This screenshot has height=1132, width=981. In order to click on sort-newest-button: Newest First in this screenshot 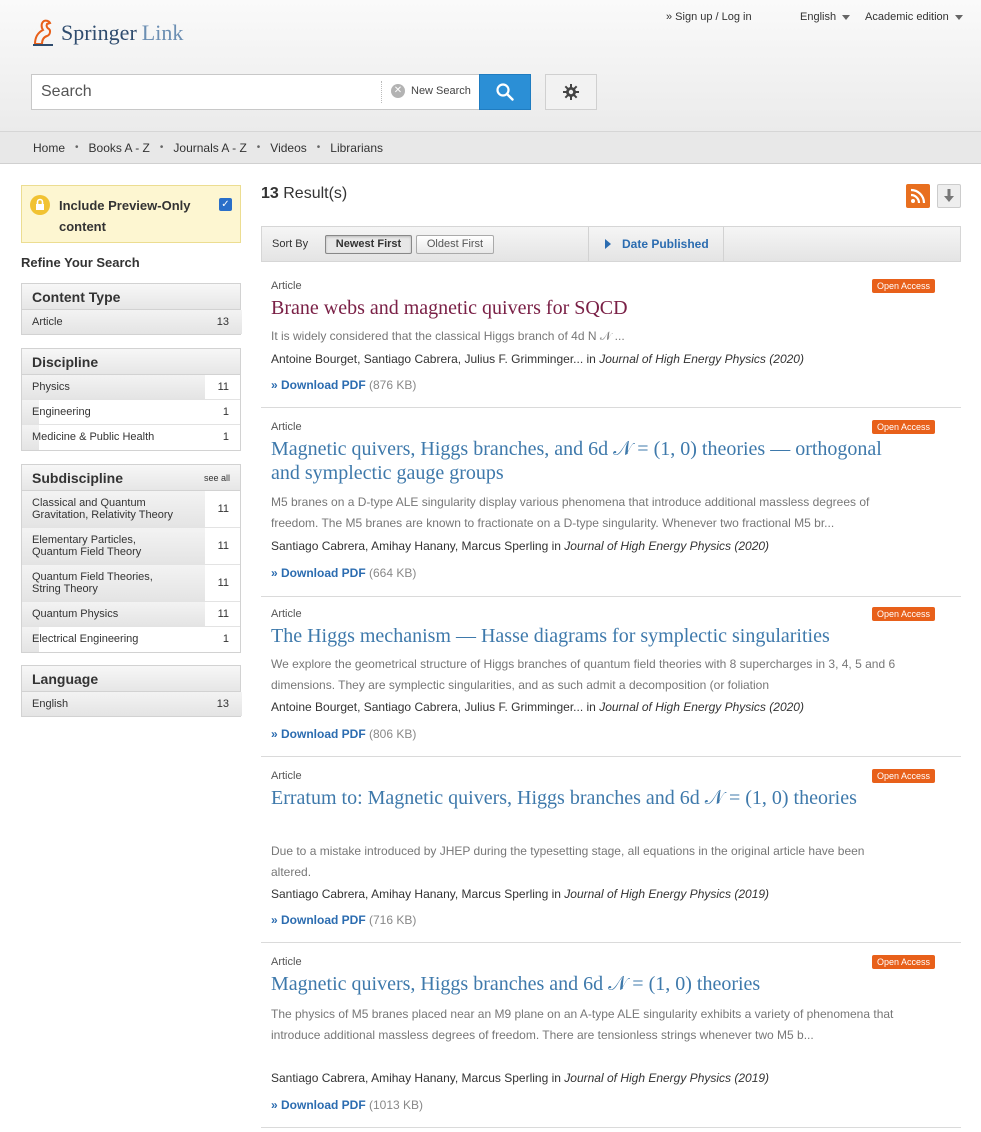, I will do `click(368, 244)`.